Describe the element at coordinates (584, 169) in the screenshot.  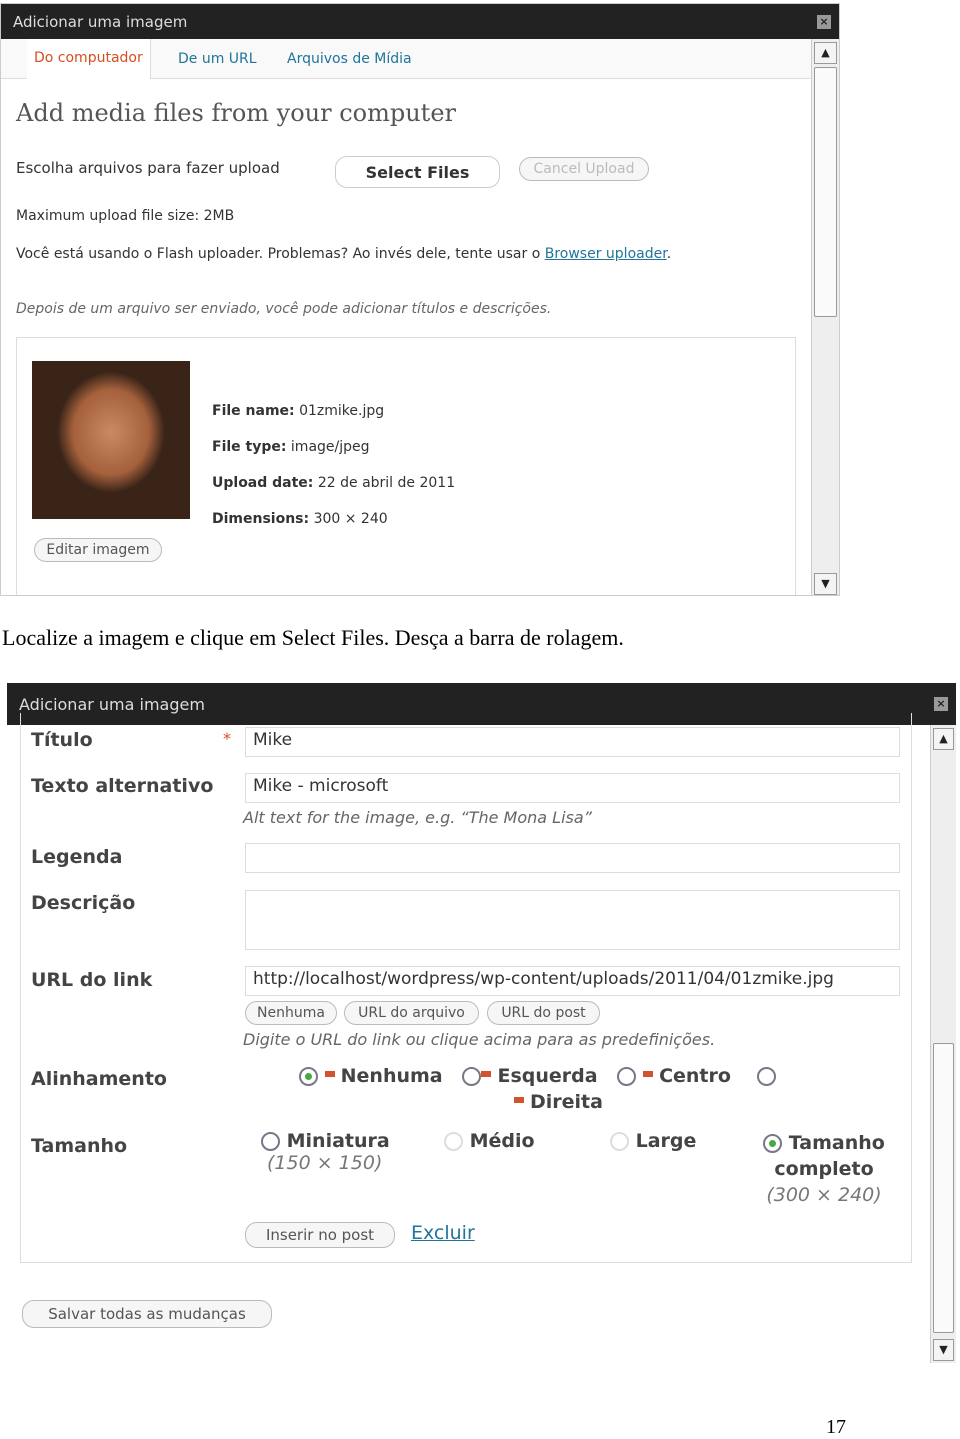
I see `cancel-upload-button: Cancel Upload` at that location.